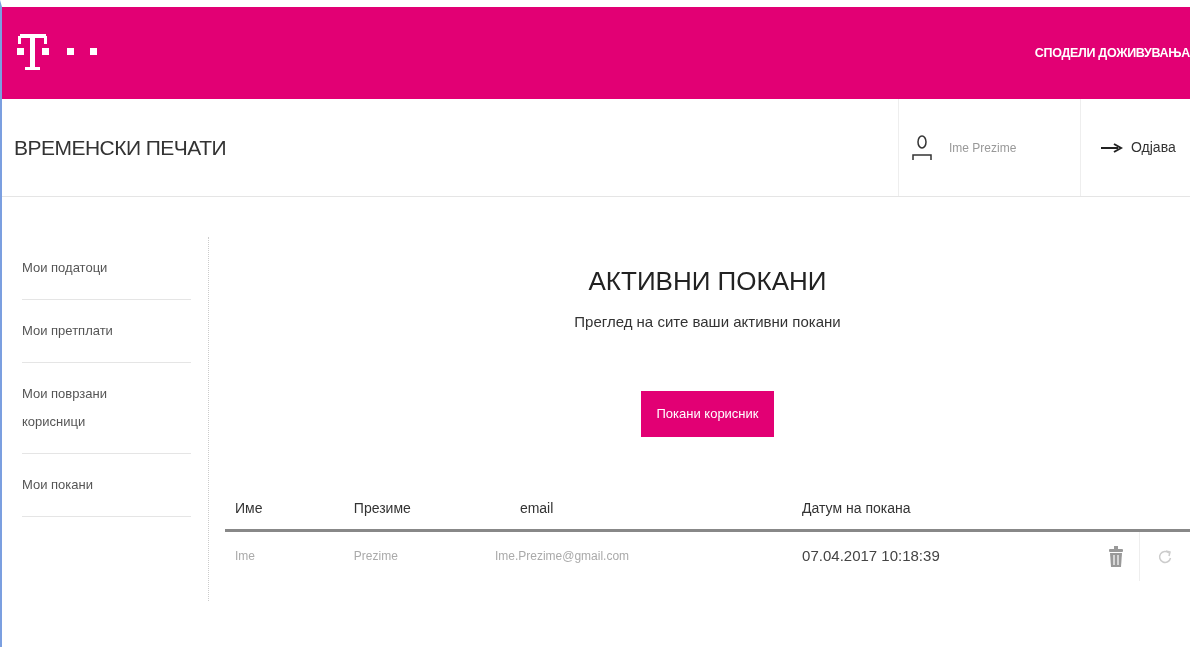 Image resolution: width=1190 pixels, height=647 pixels. Describe the element at coordinates (284, 509) in the screenshot. I see `column-header: Име` at that location.